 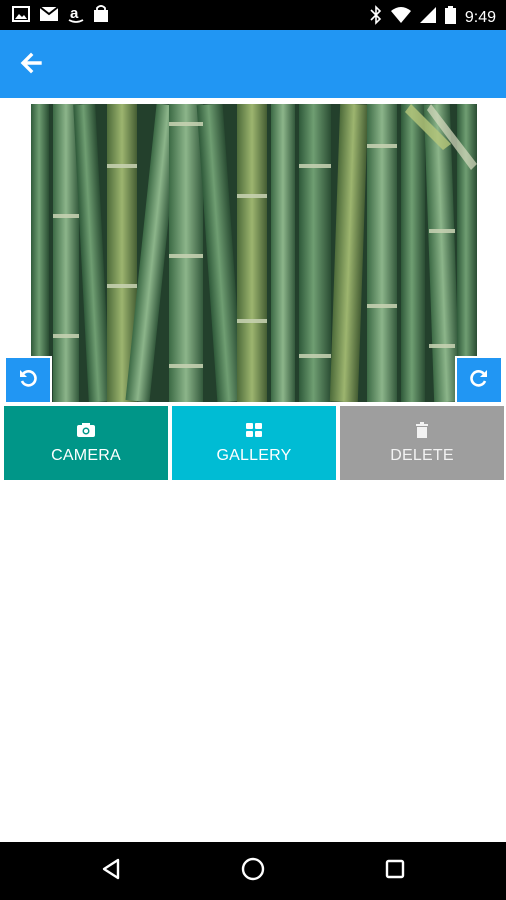 I want to click on nav-recents-button, so click(x=395, y=871).